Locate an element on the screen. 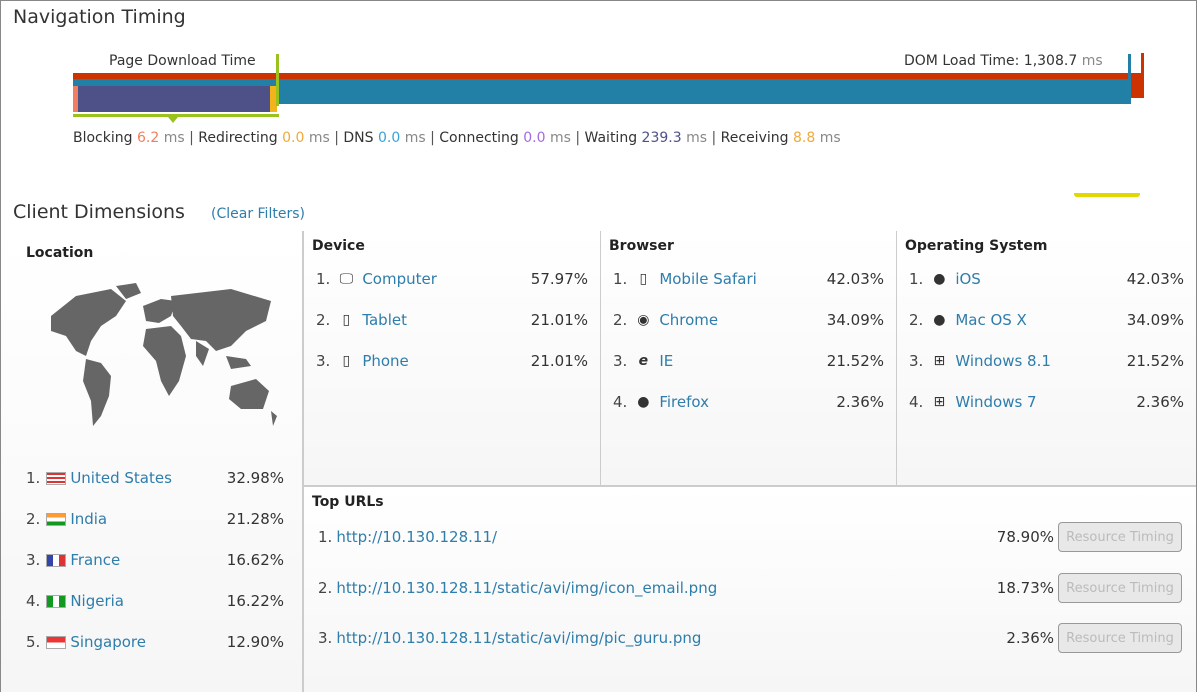  percentage: 16.22% is located at coordinates (255, 601).